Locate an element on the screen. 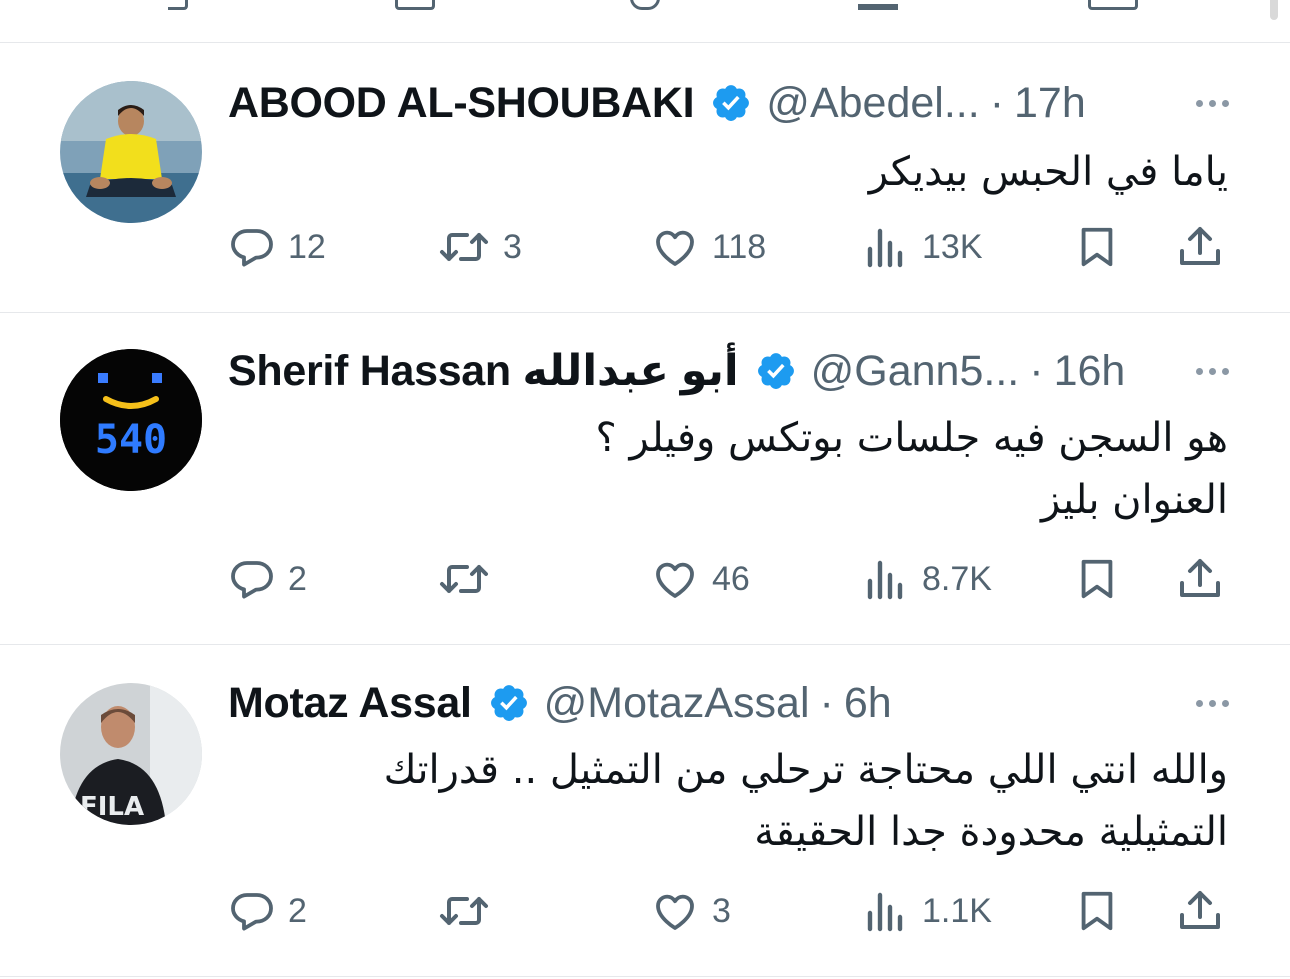 The width and height of the screenshot is (1290, 979). tweet-text-line: العنوان بليز is located at coordinates (1134, 500).